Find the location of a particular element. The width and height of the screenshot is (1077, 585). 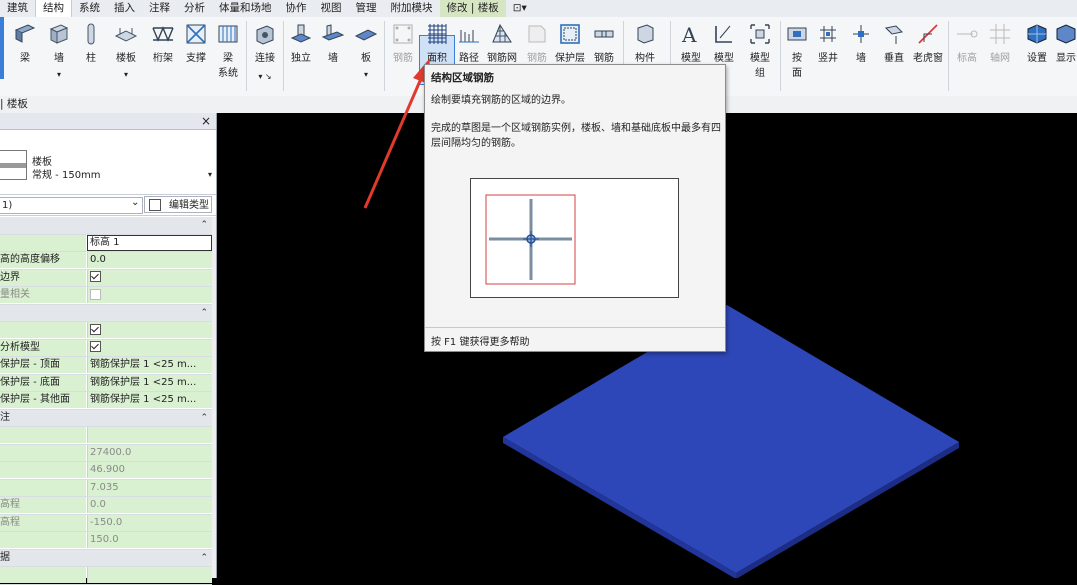

tooltip-footer: 按 F1 键获得更多帮助 is located at coordinates (575, 340).